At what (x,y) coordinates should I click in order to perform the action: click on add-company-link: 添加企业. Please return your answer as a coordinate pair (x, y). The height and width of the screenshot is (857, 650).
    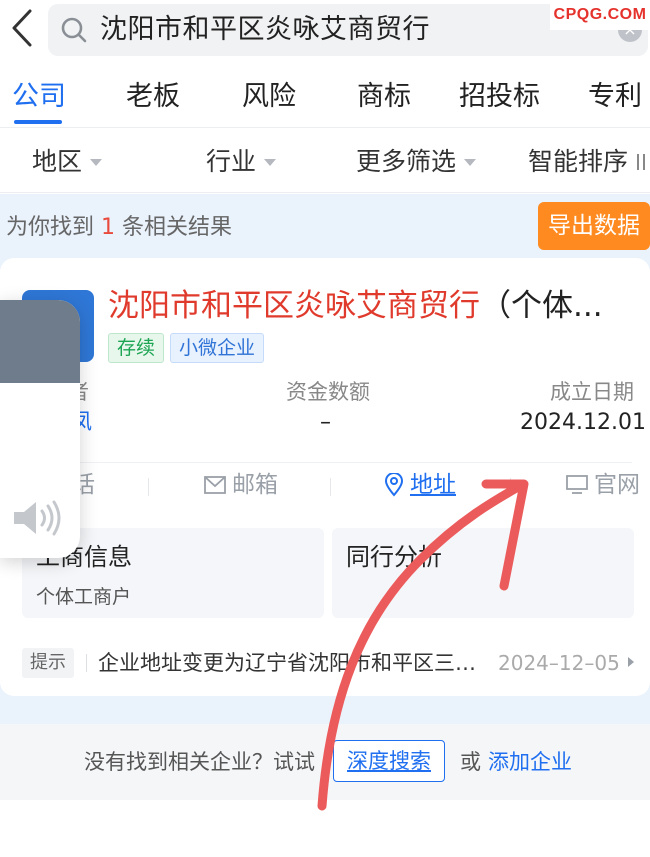
    Looking at the image, I should click on (530, 762).